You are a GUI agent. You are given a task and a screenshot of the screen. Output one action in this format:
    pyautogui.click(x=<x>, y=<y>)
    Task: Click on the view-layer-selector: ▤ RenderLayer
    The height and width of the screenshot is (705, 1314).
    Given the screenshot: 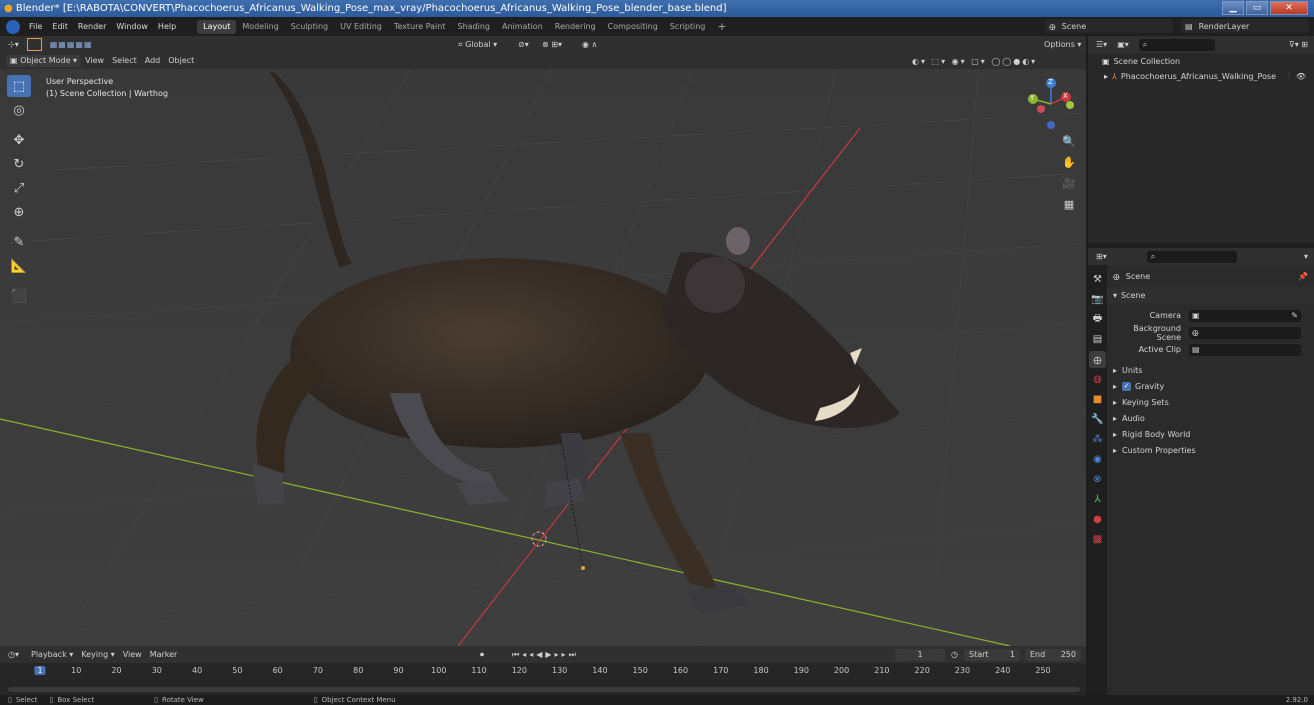 What is the action you would take?
    pyautogui.click(x=1245, y=26)
    